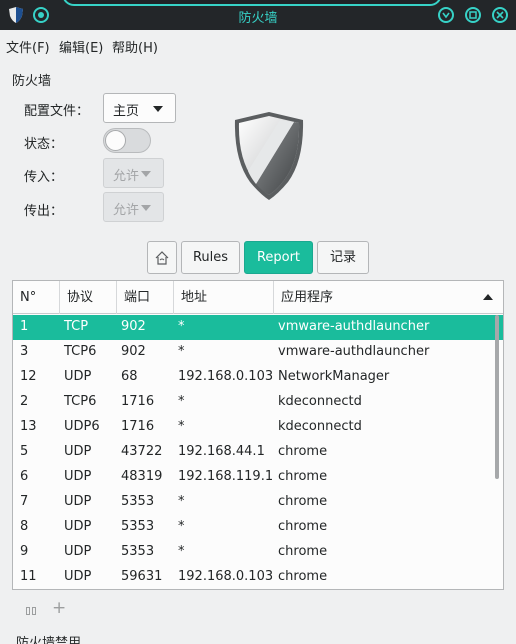 Image resolution: width=516 pixels, height=644 pixels. I want to click on column-header-application-label: 应用程序, so click(307, 297).